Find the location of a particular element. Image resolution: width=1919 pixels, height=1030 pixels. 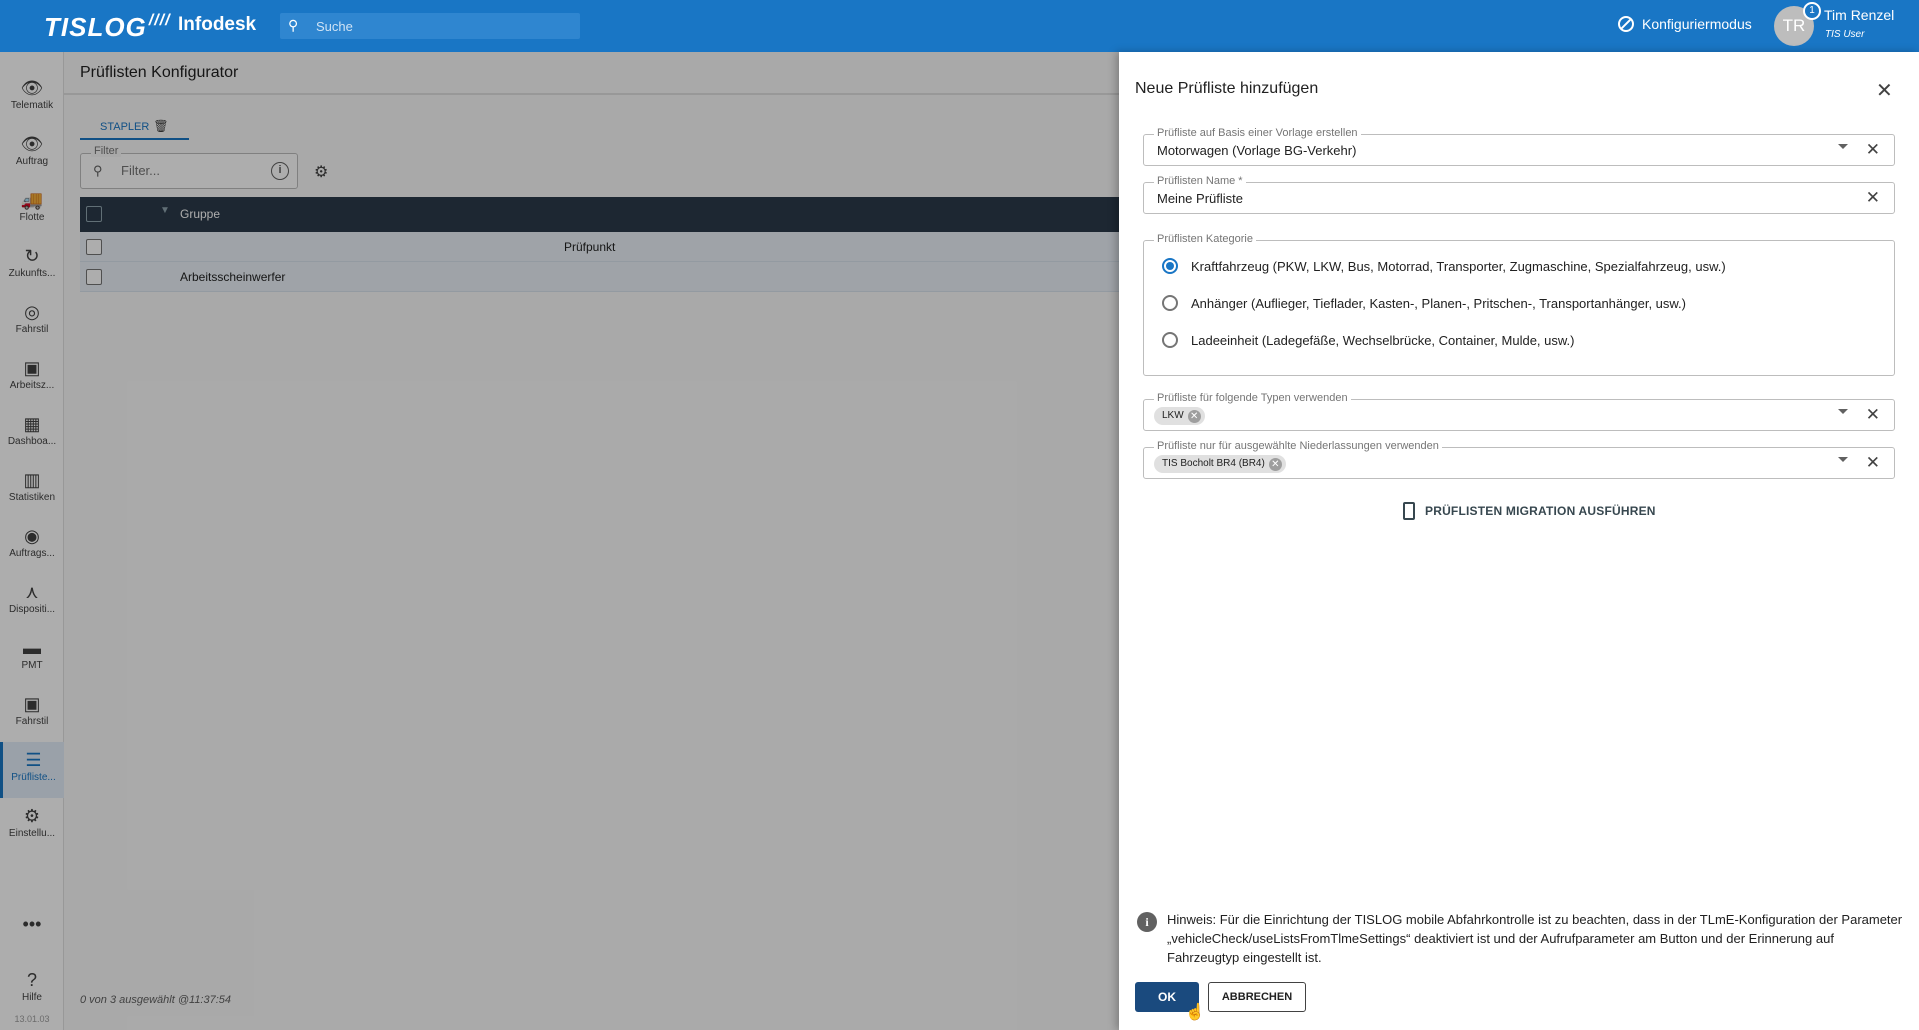

notification-badge: 1 is located at coordinates (1812, 11).